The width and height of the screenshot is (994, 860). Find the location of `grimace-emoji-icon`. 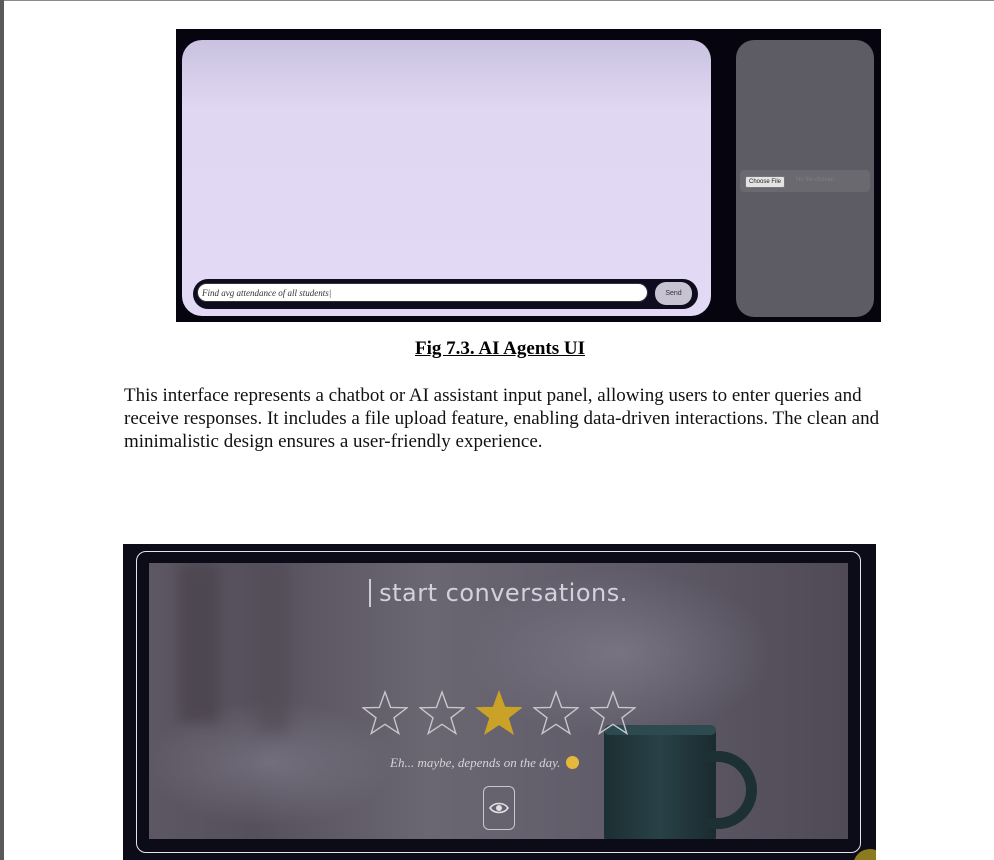

grimace-emoji-icon is located at coordinates (573, 762).